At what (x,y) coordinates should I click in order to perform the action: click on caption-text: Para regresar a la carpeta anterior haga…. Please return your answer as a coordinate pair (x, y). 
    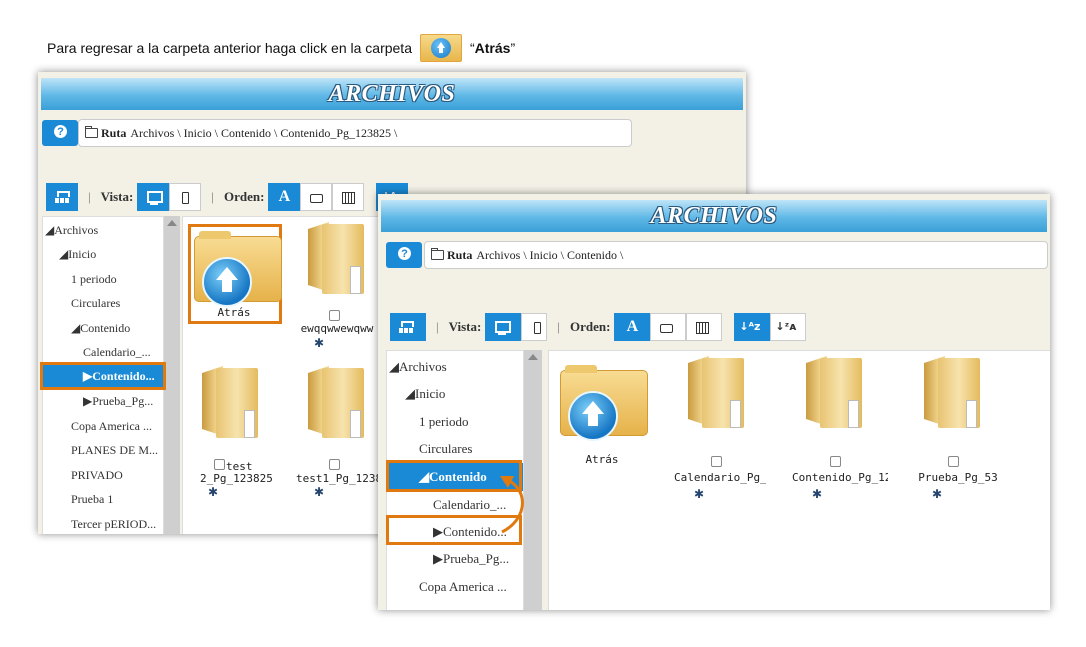
    Looking at the image, I should click on (229, 48).